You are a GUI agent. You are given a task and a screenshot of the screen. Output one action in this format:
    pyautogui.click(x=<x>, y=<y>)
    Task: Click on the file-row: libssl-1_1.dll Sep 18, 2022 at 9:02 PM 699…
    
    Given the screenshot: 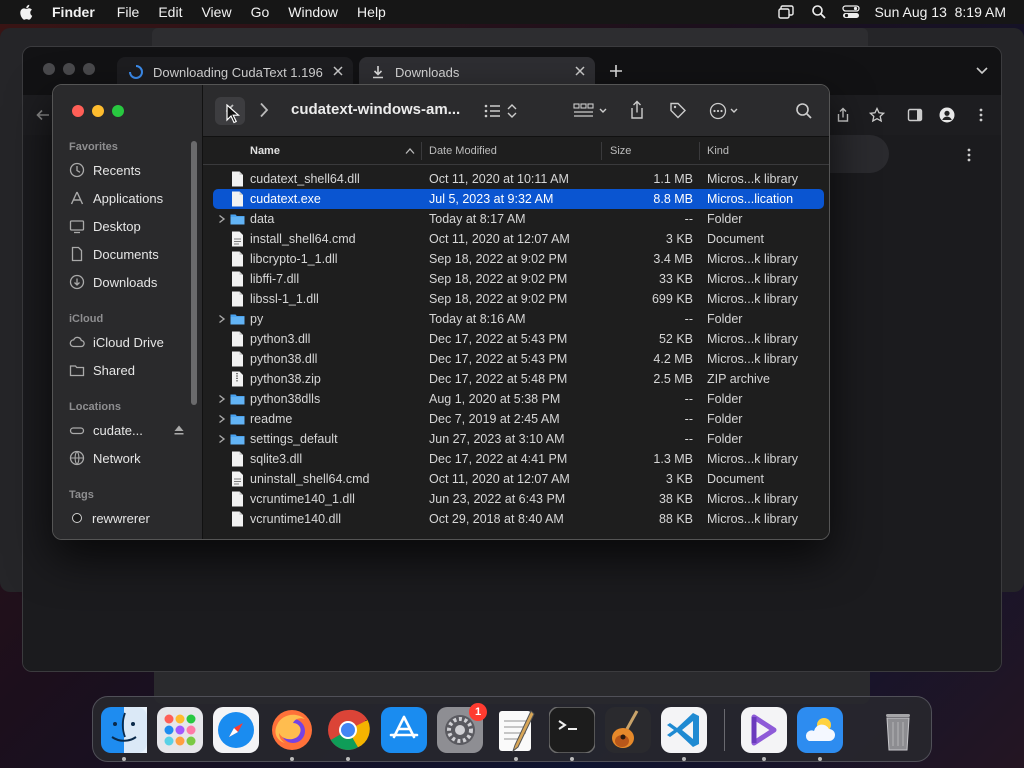 What is the action you would take?
    pyautogui.click(x=516, y=299)
    